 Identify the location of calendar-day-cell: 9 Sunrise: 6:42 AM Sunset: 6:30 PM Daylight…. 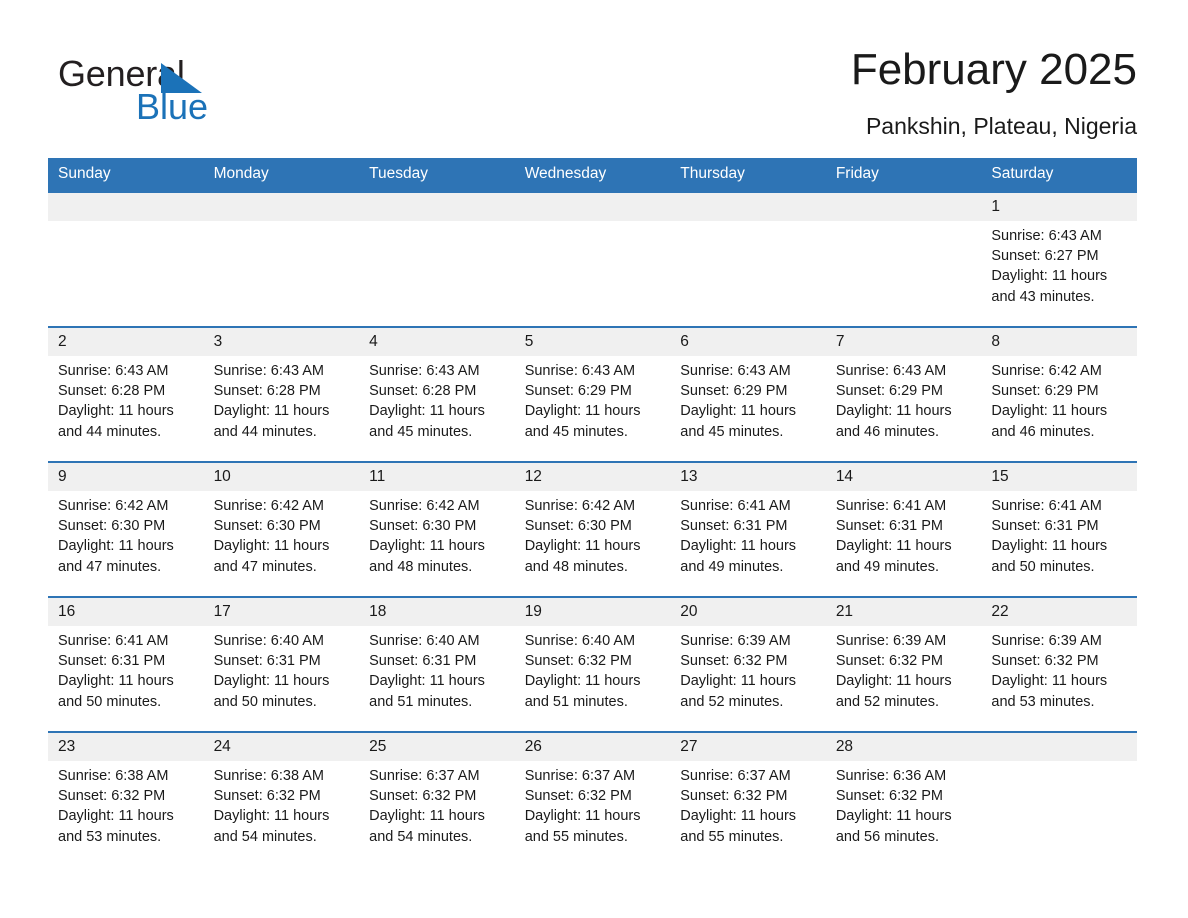
(126, 529).